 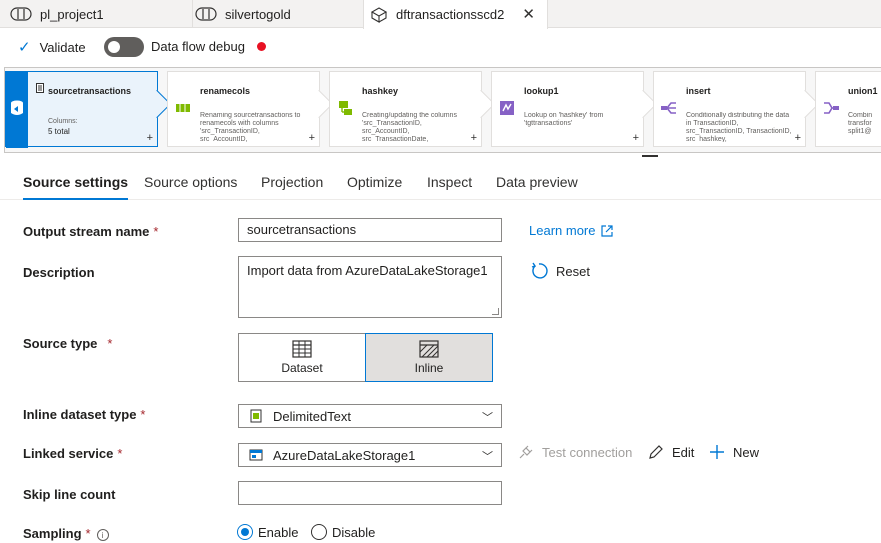 What do you see at coordinates (80, 414) in the screenshot?
I see `label-text: Inline dataset type` at bounding box center [80, 414].